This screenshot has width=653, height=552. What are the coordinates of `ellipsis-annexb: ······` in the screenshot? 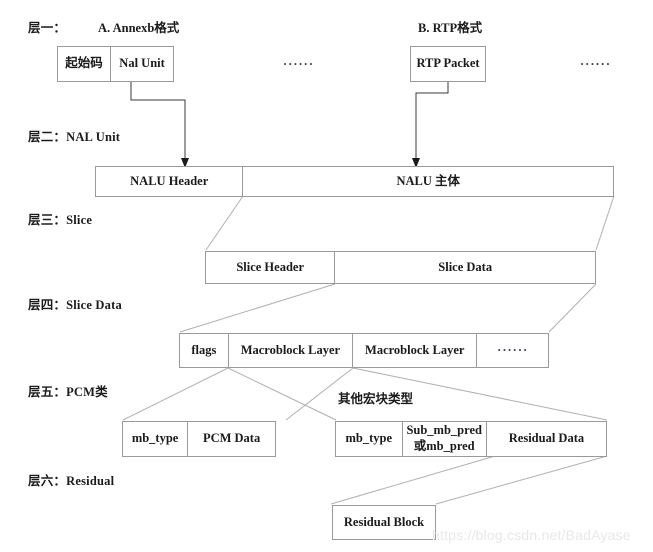 It's located at (299, 64).